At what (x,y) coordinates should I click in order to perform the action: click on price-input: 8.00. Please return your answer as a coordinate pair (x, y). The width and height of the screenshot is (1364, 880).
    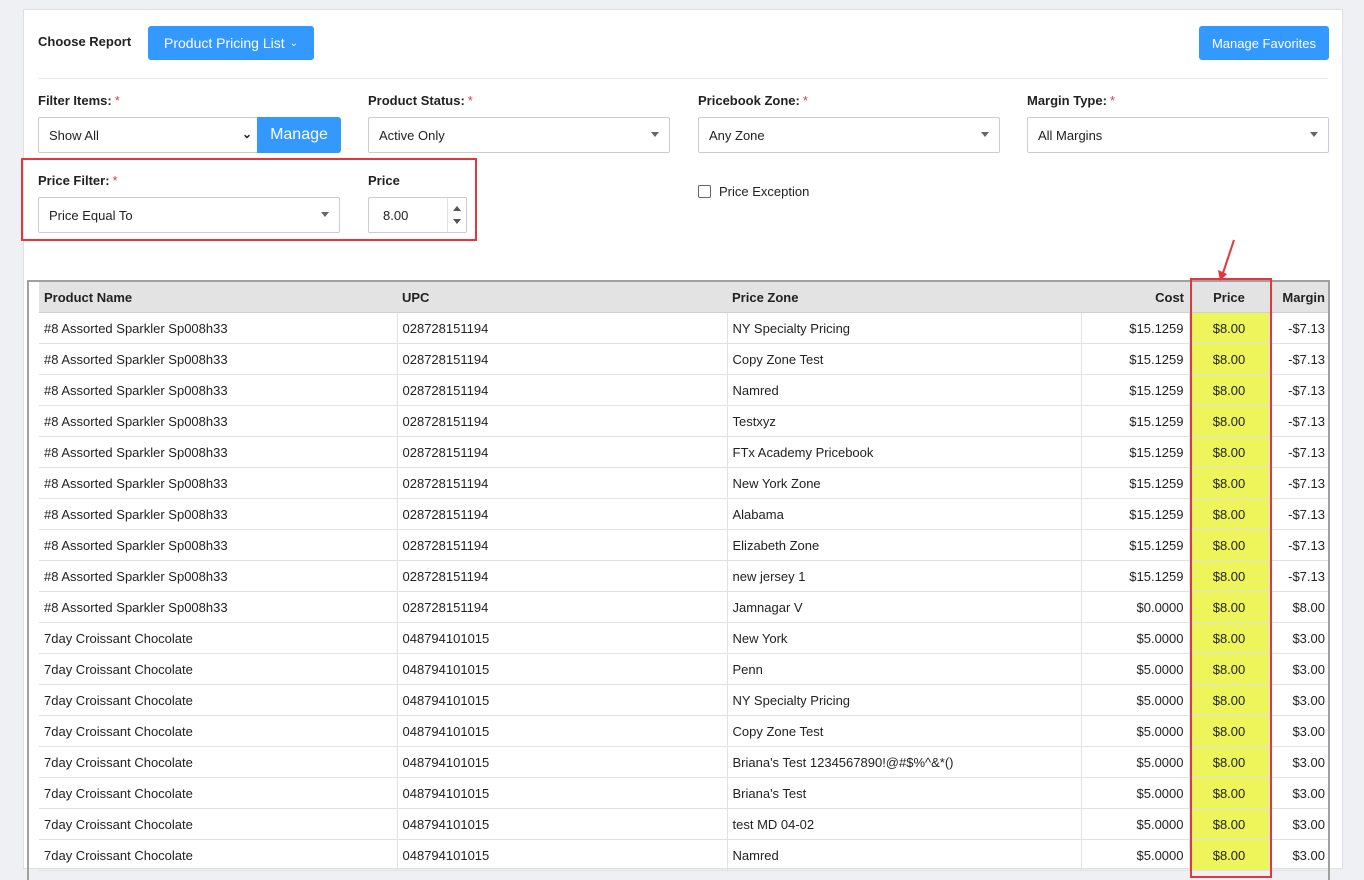
    Looking at the image, I should click on (417, 215).